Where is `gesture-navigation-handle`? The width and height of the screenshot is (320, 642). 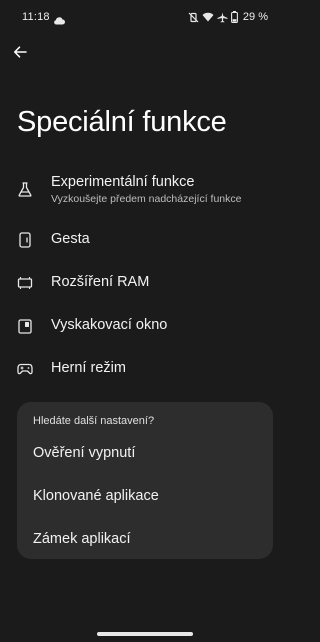
gesture-navigation-handle is located at coordinates (145, 634).